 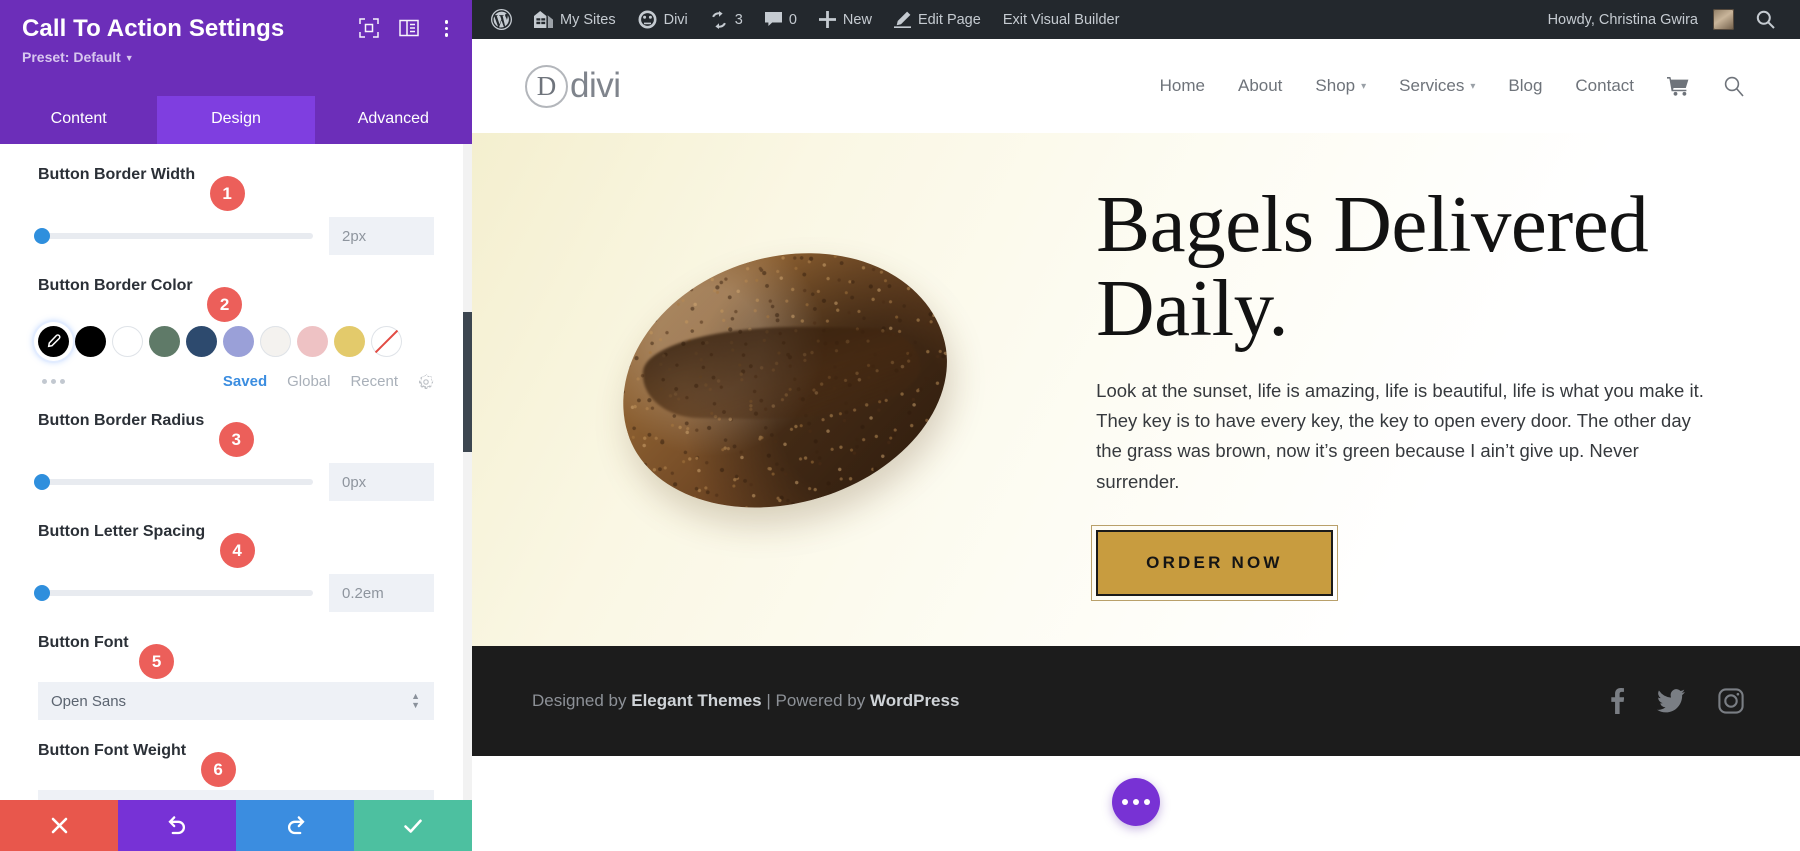 What do you see at coordinates (415, 696) in the screenshot?
I see `arrow-up: ▲` at bounding box center [415, 696].